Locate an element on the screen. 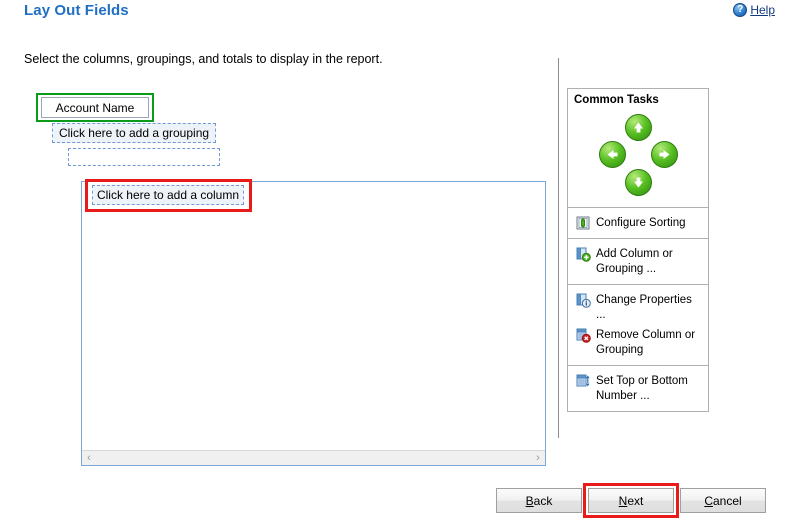  arrow-up-icon is located at coordinates (638, 127).